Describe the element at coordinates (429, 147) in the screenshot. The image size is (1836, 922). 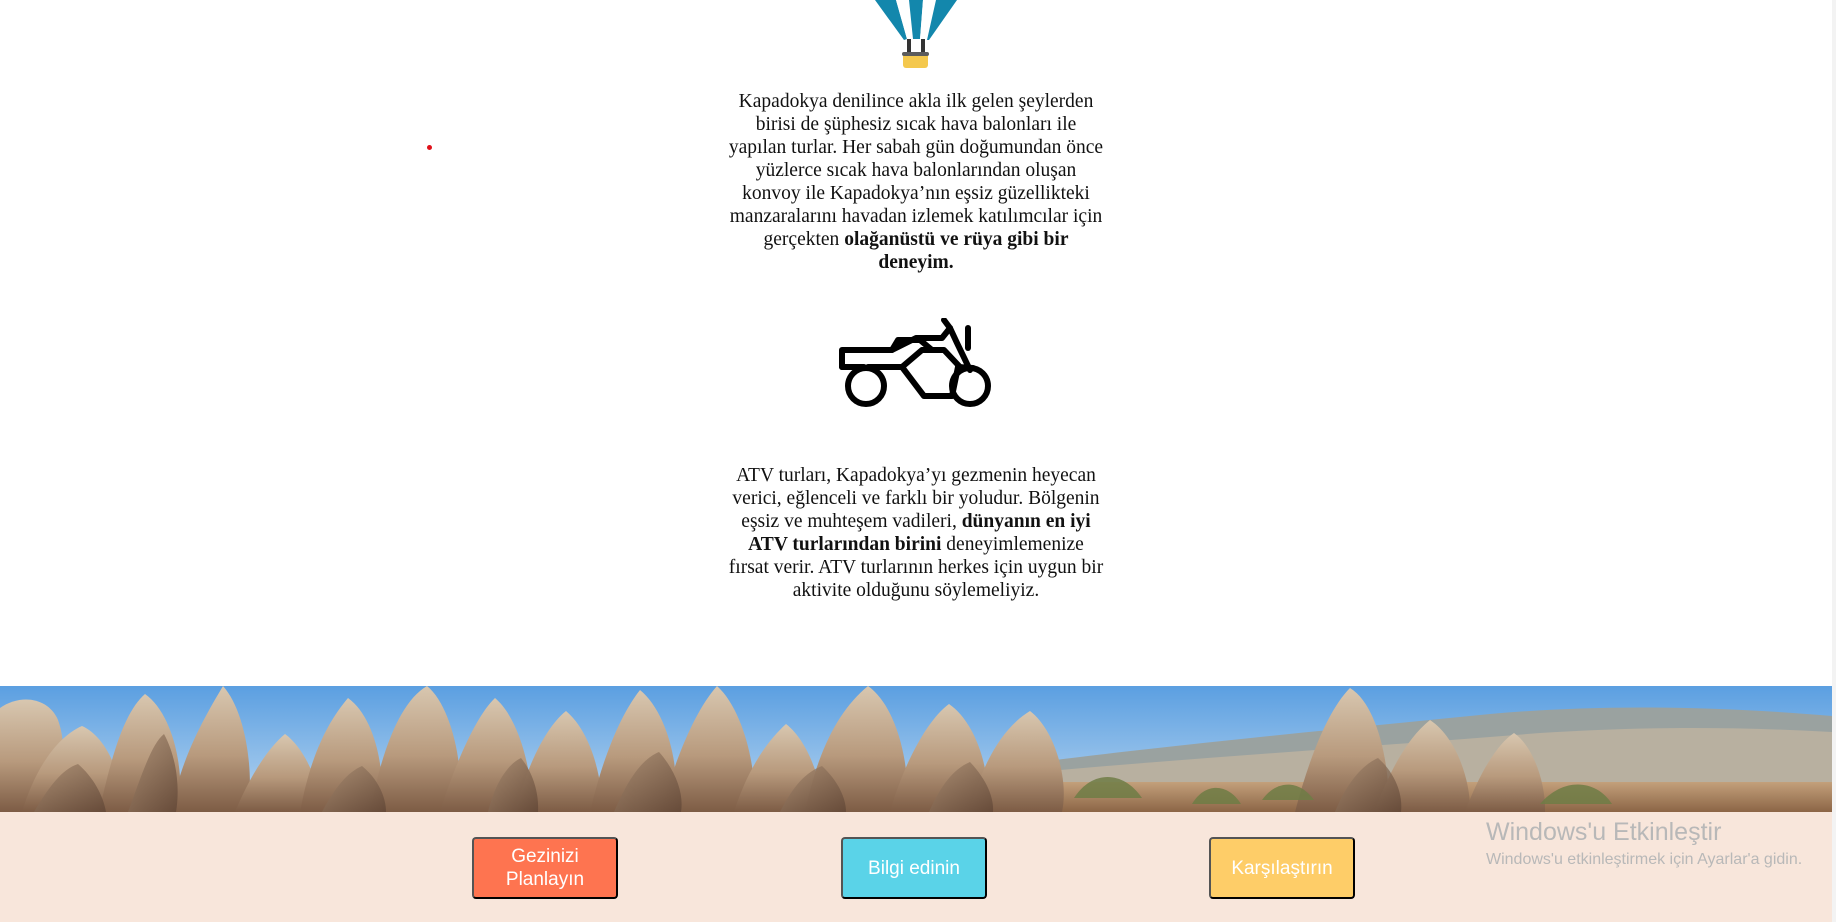
I see `red-dot-marker` at that location.